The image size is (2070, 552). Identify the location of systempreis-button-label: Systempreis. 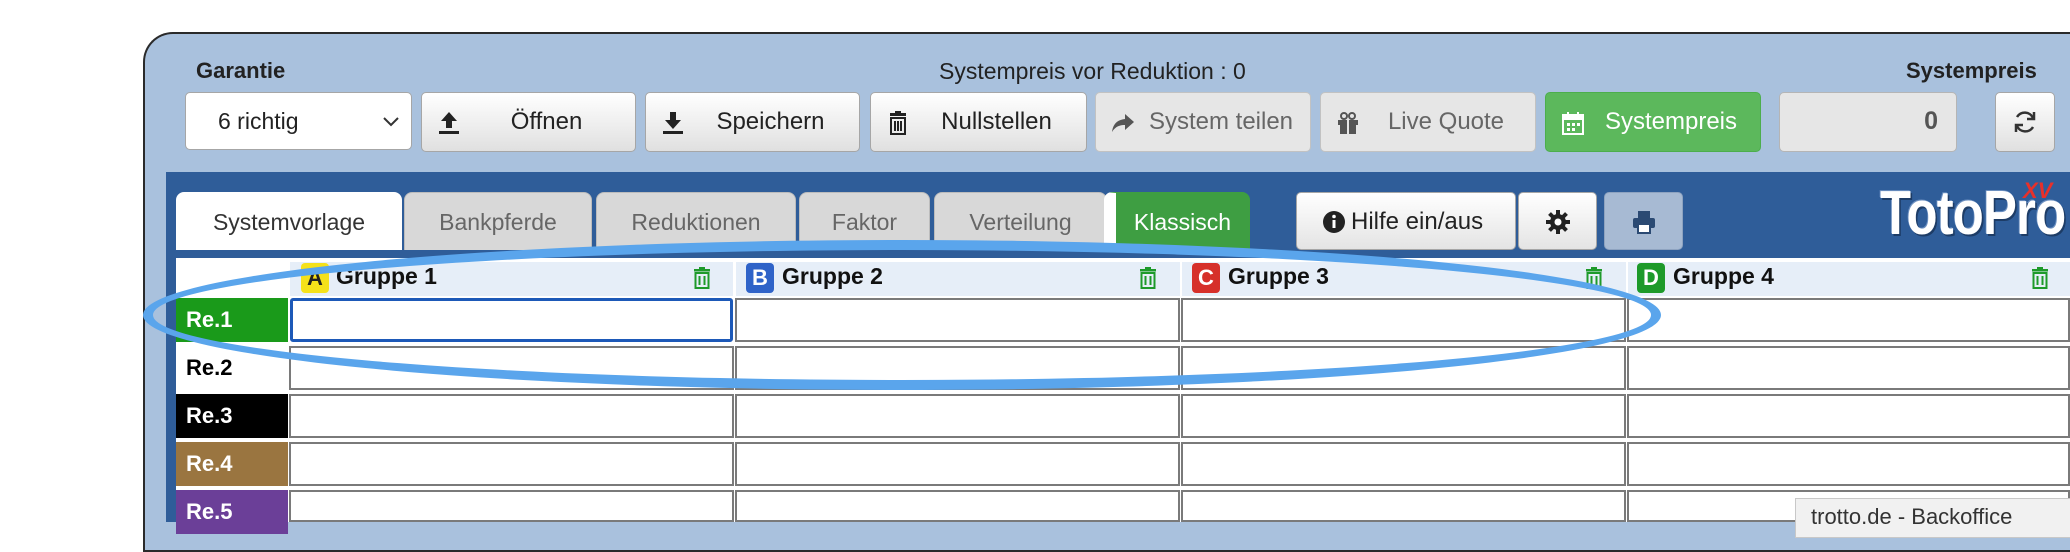
(1671, 121).